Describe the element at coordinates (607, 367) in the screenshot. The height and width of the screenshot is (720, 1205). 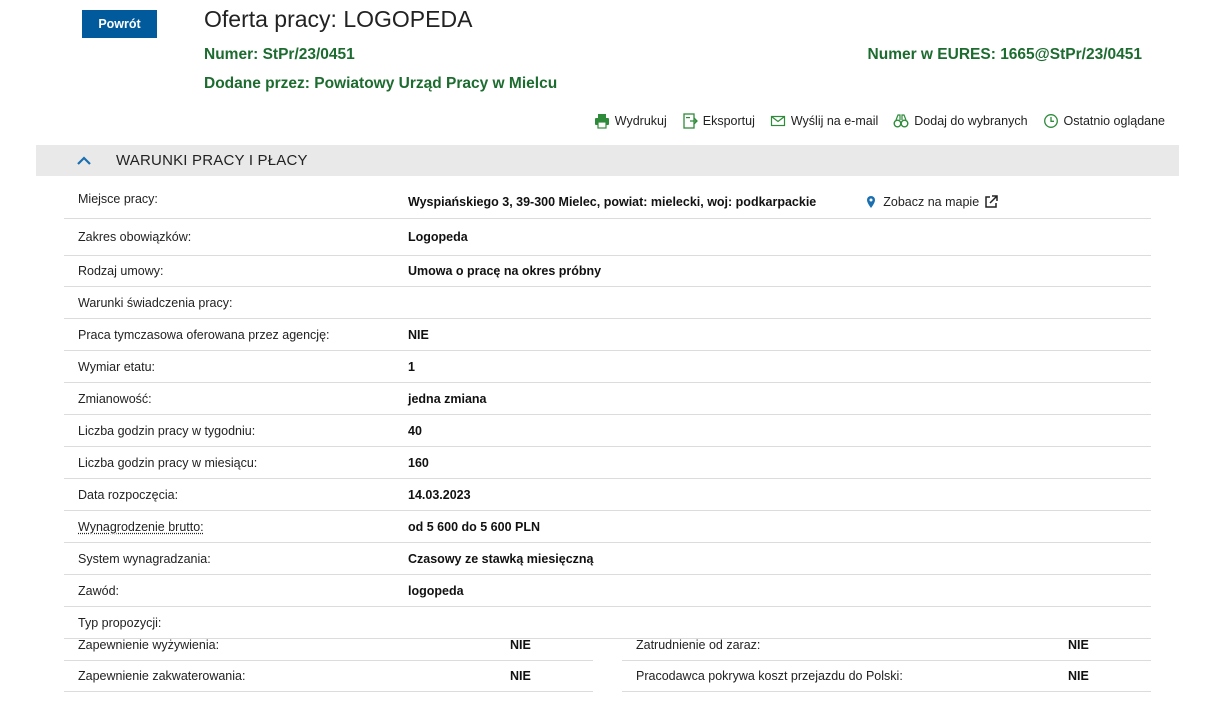
I see `table-row: Wymiar etatu: 1` at that location.